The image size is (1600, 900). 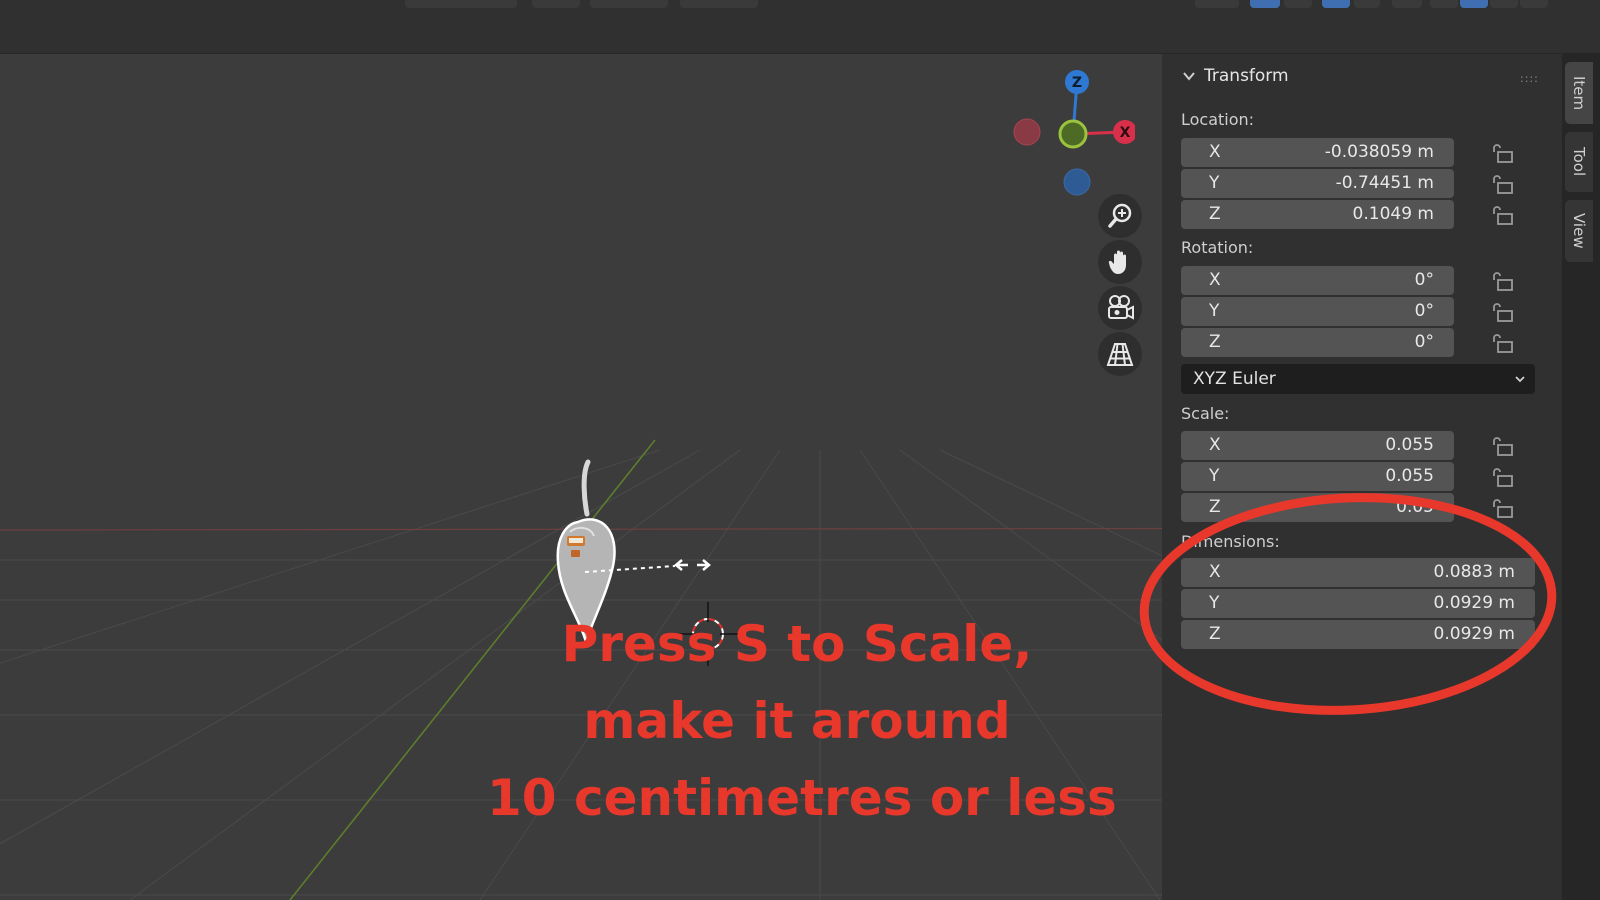 I want to click on gizmo-y-handle, so click(x=1073, y=134).